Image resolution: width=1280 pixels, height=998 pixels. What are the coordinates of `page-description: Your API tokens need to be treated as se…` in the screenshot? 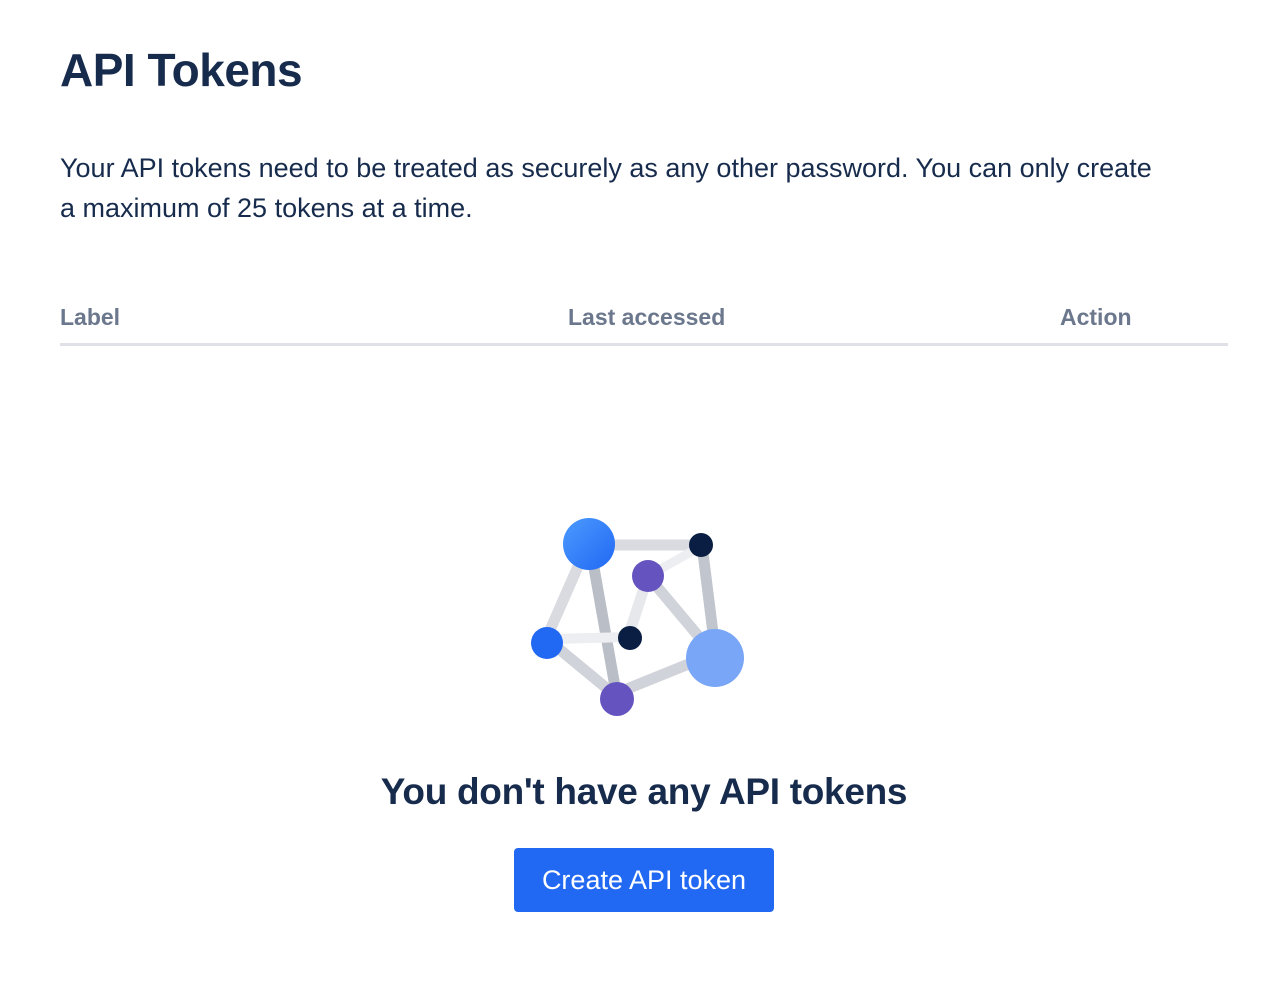 It's located at (606, 188).